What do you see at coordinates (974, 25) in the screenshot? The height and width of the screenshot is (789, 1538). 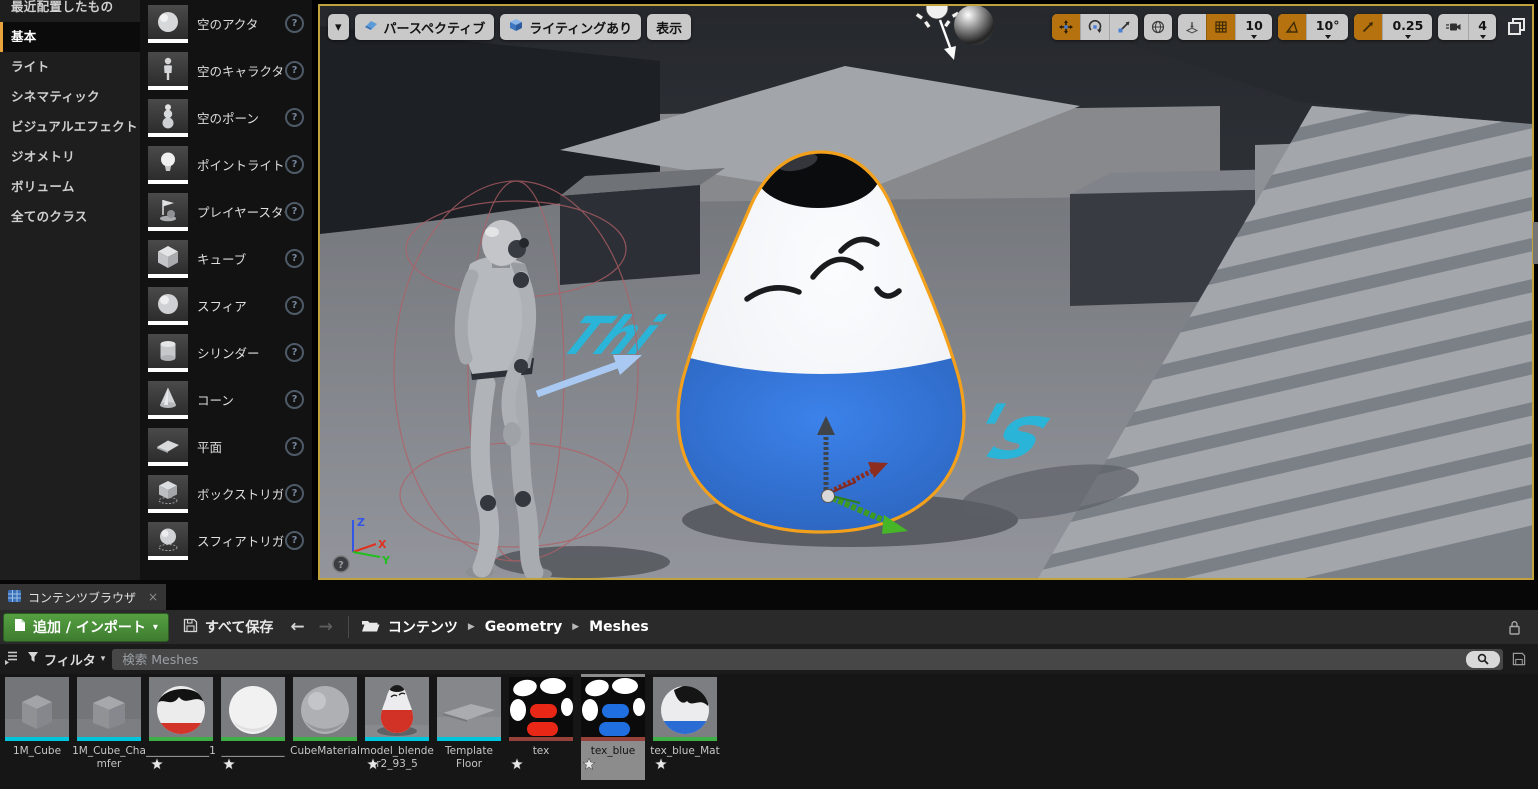 I see `reflection-sphere` at bounding box center [974, 25].